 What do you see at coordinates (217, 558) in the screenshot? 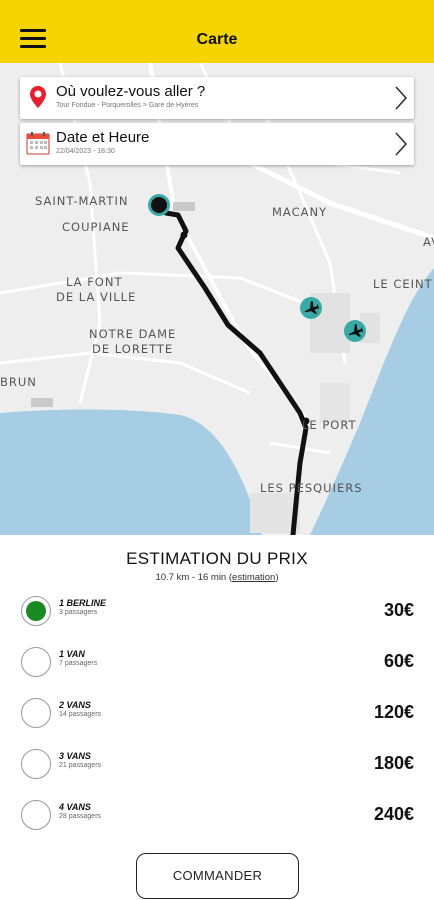
I see `estimation-title: ESTIMATION DU PRIX` at bounding box center [217, 558].